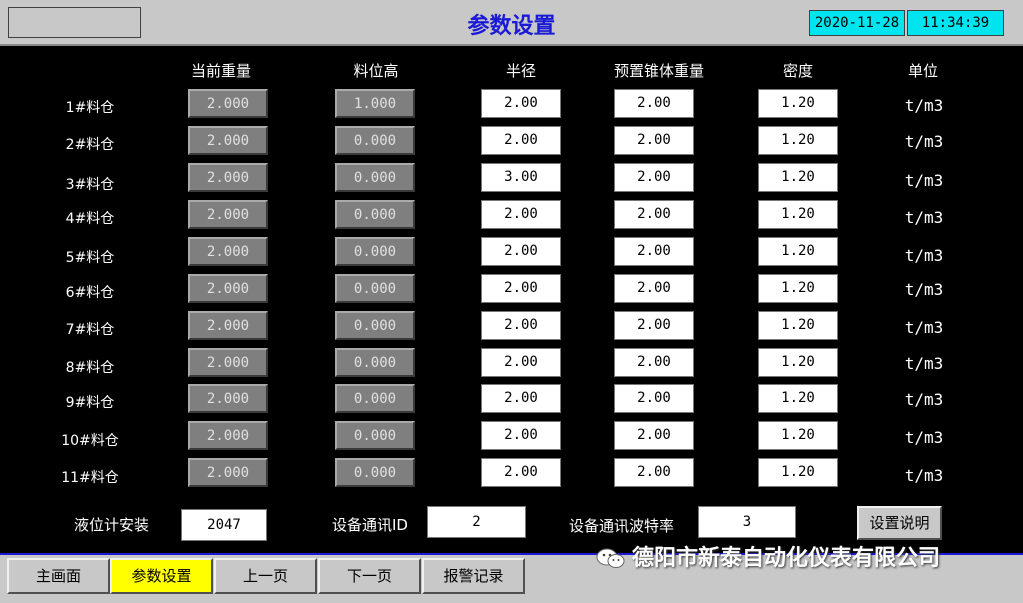  What do you see at coordinates (90, 441) in the screenshot?
I see `row-label: 10#料仓` at bounding box center [90, 441].